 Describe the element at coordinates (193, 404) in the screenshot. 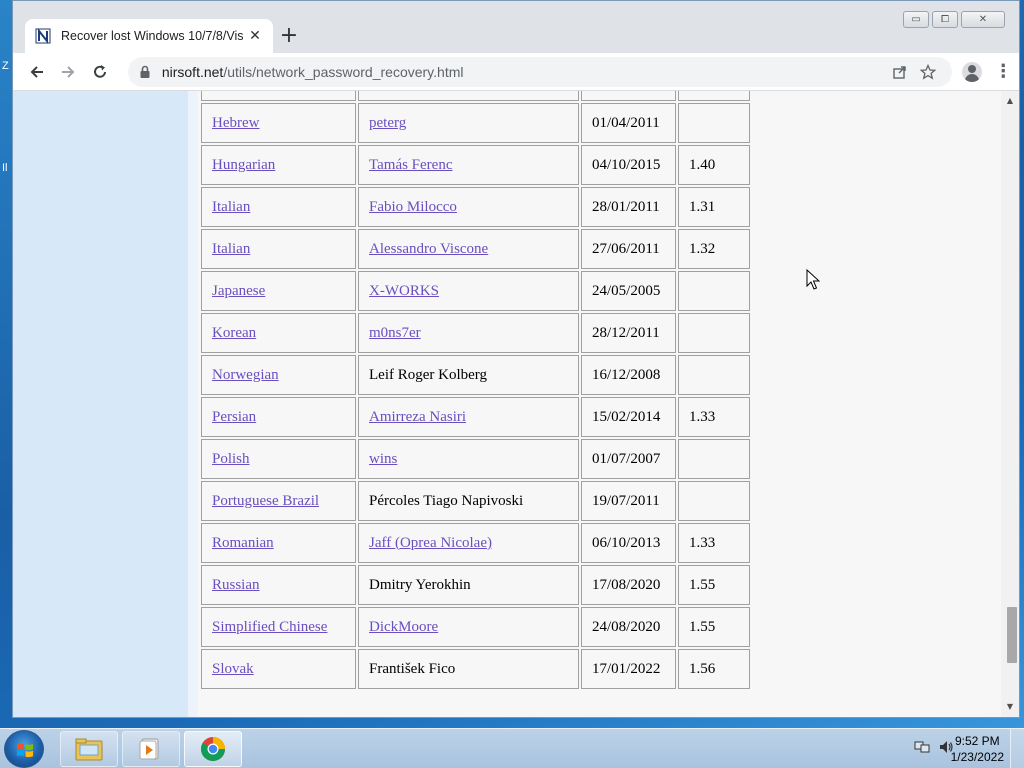

I see `sidebar-edge` at that location.